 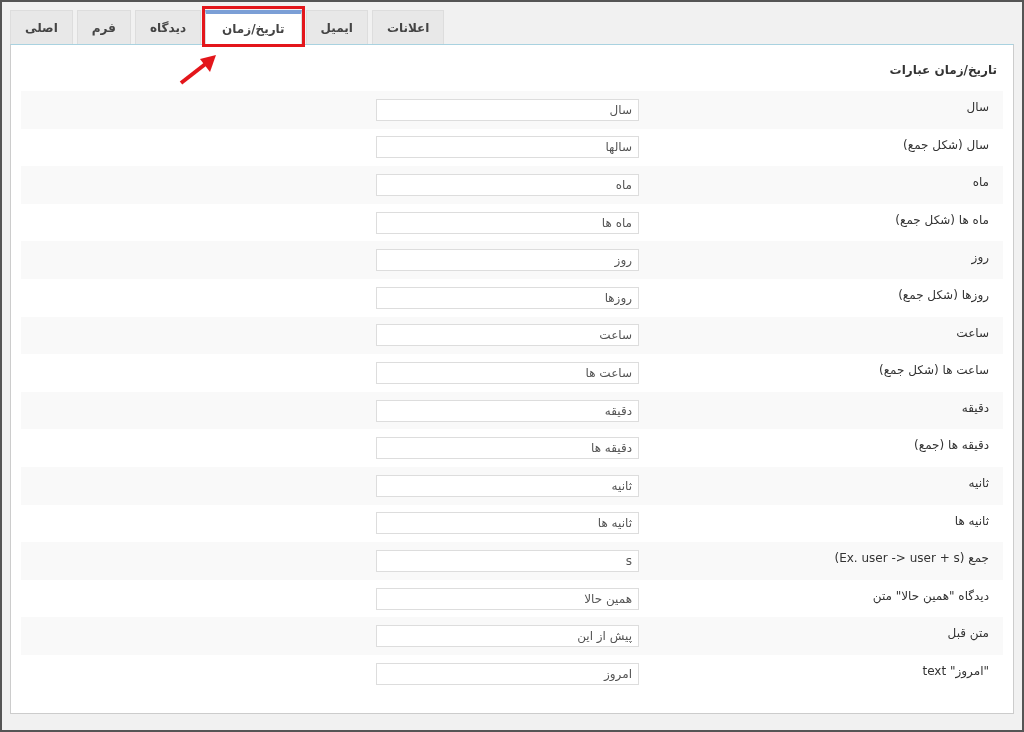 What do you see at coordinates (507, 222) in the screenshot?
I see `input-field: ماه ها` at bounding box center [507, 222].